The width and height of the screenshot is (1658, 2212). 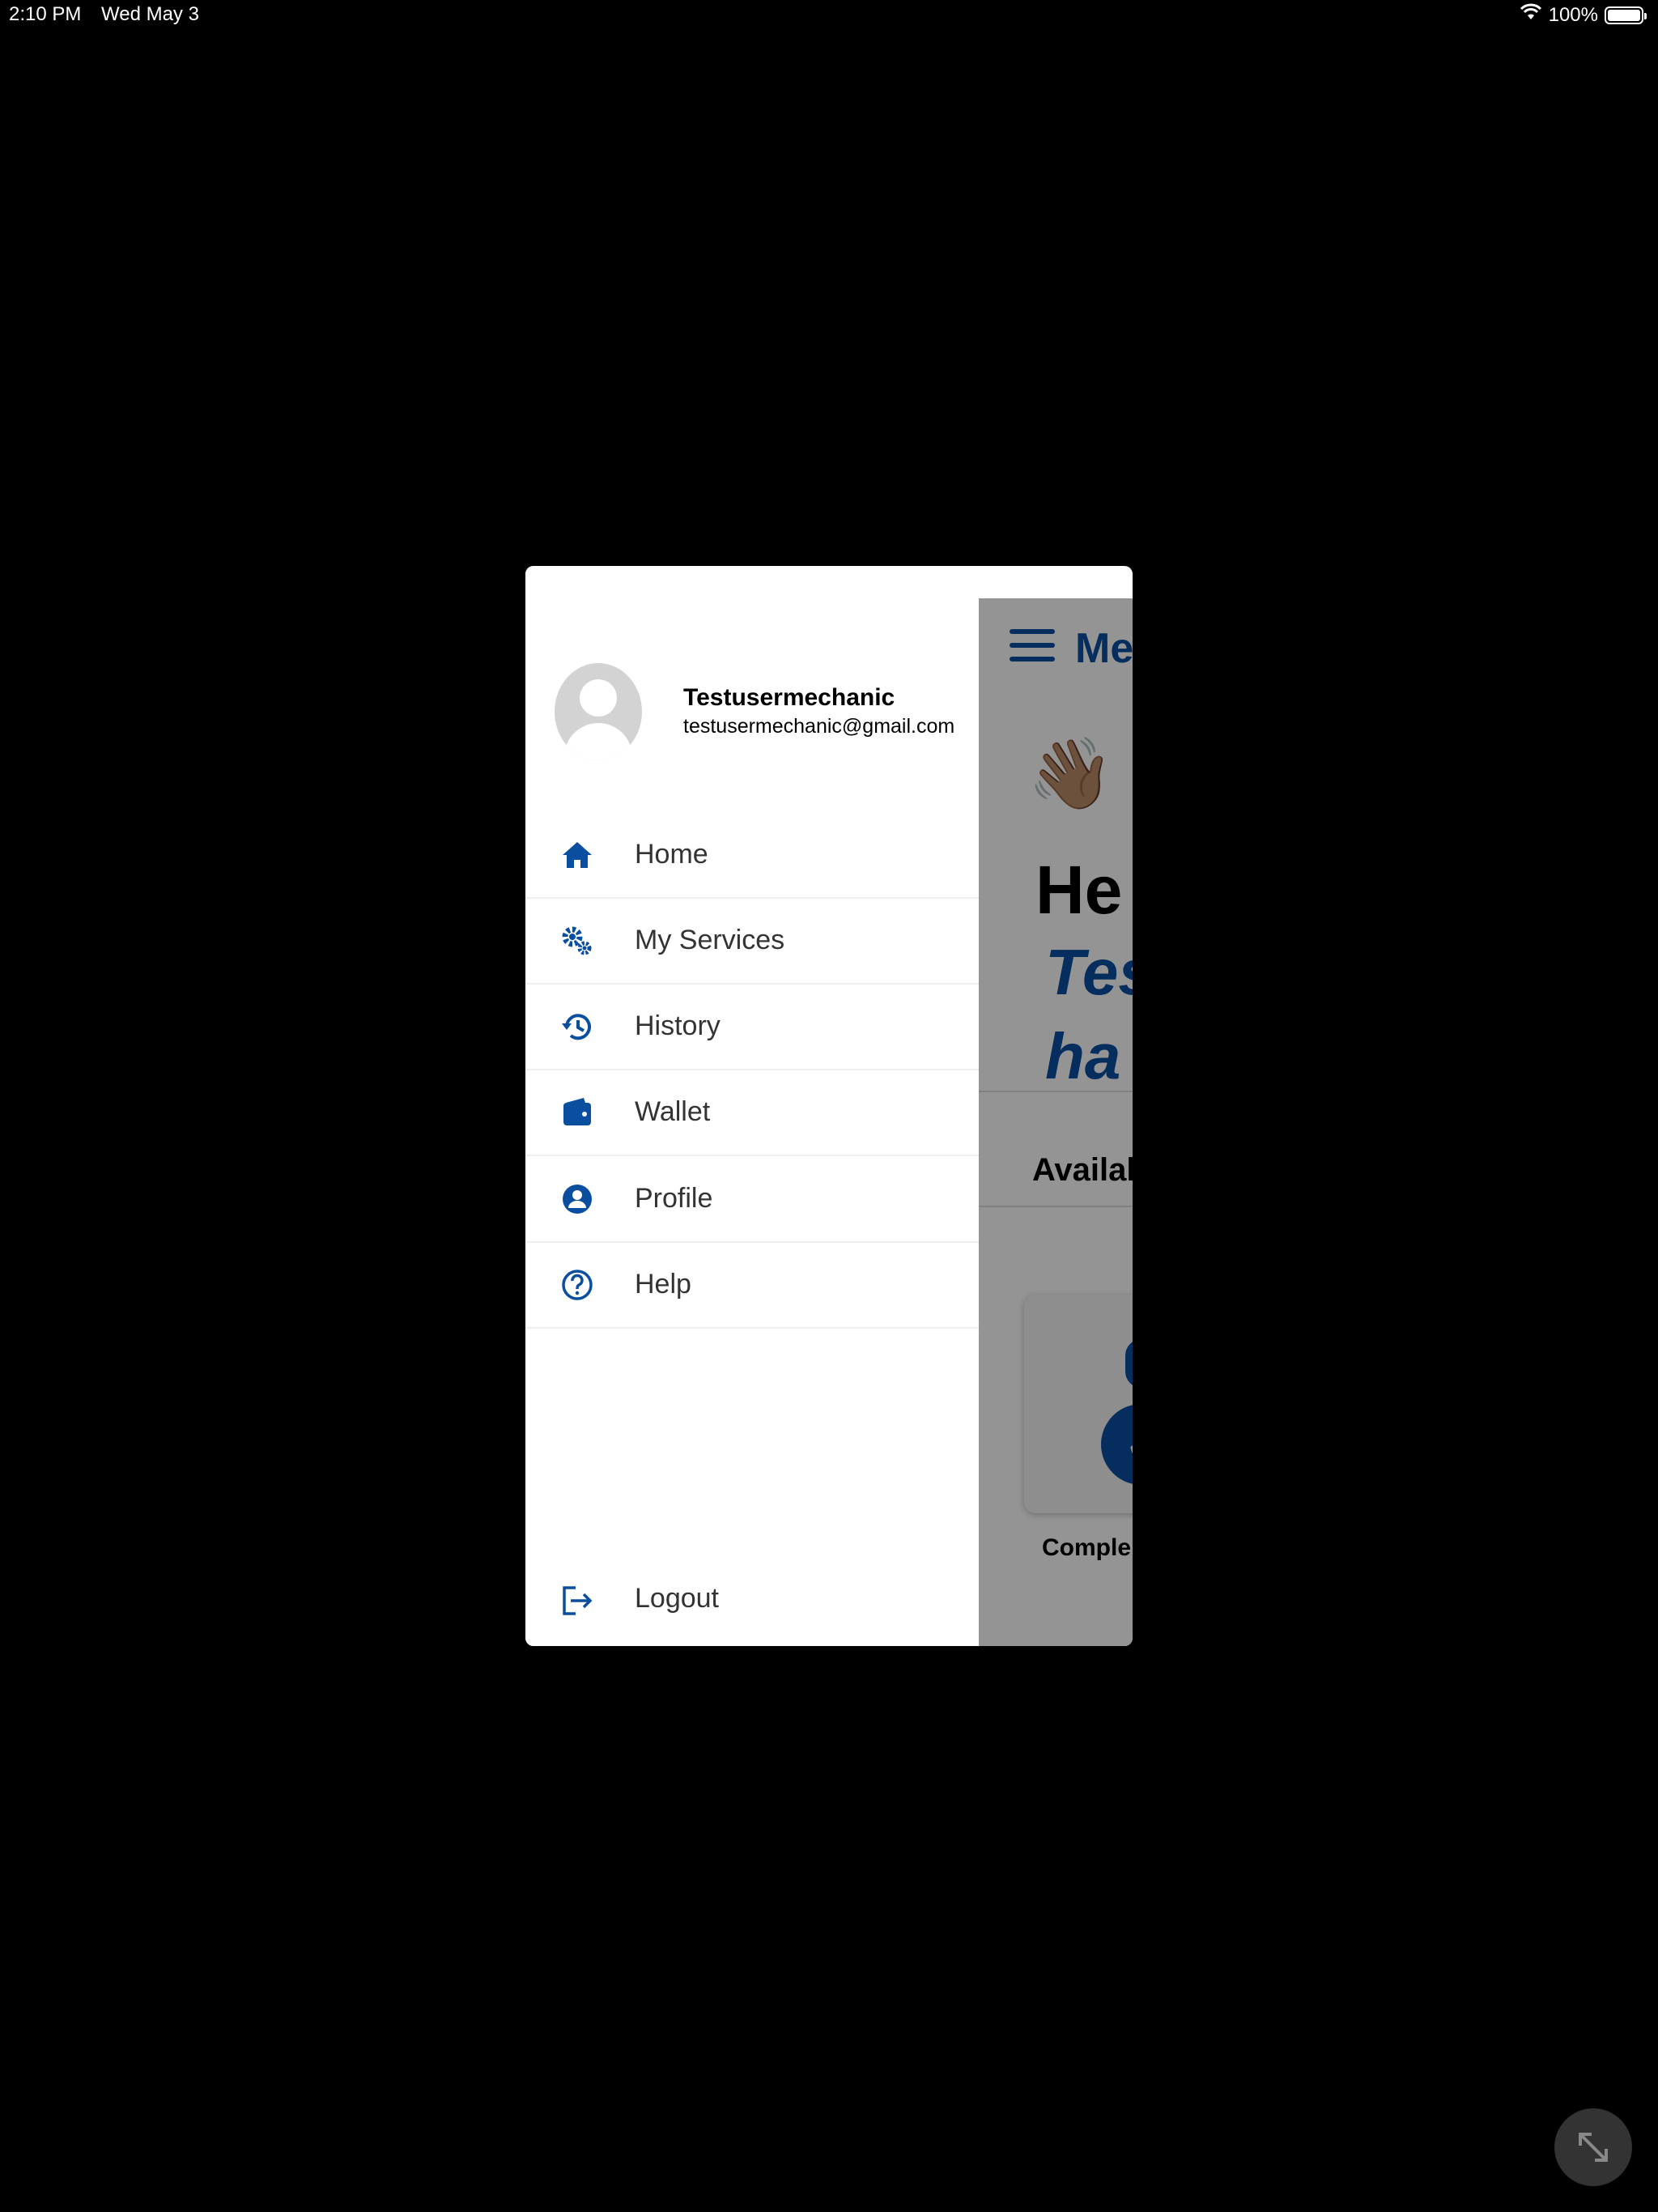 What do you see at coordinates (752, 1606) in the screenshot?
I see `logout-button: Logout` at bounding box center [752, 1606].